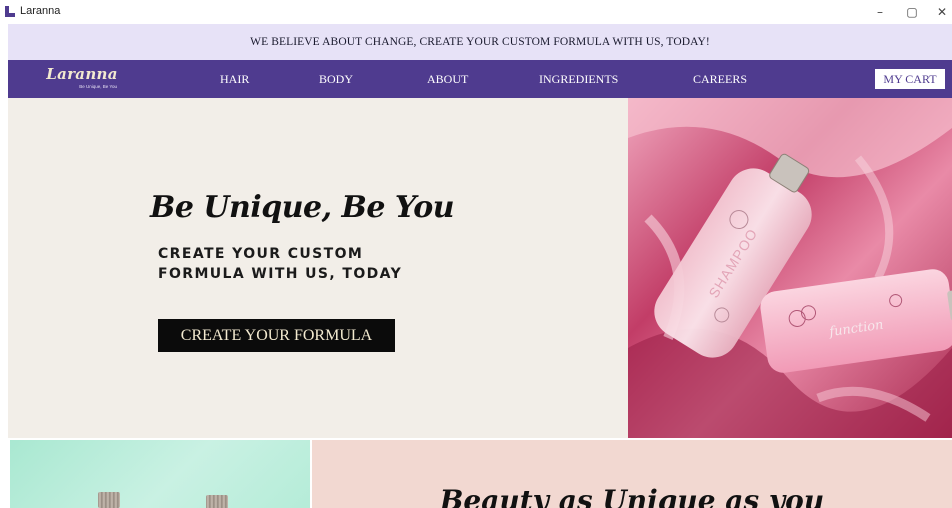 The image size is (952, 508). Describe the element at coordinates (912, 12) in the screenshot. I see `maximize-icon: ▢` at that location.